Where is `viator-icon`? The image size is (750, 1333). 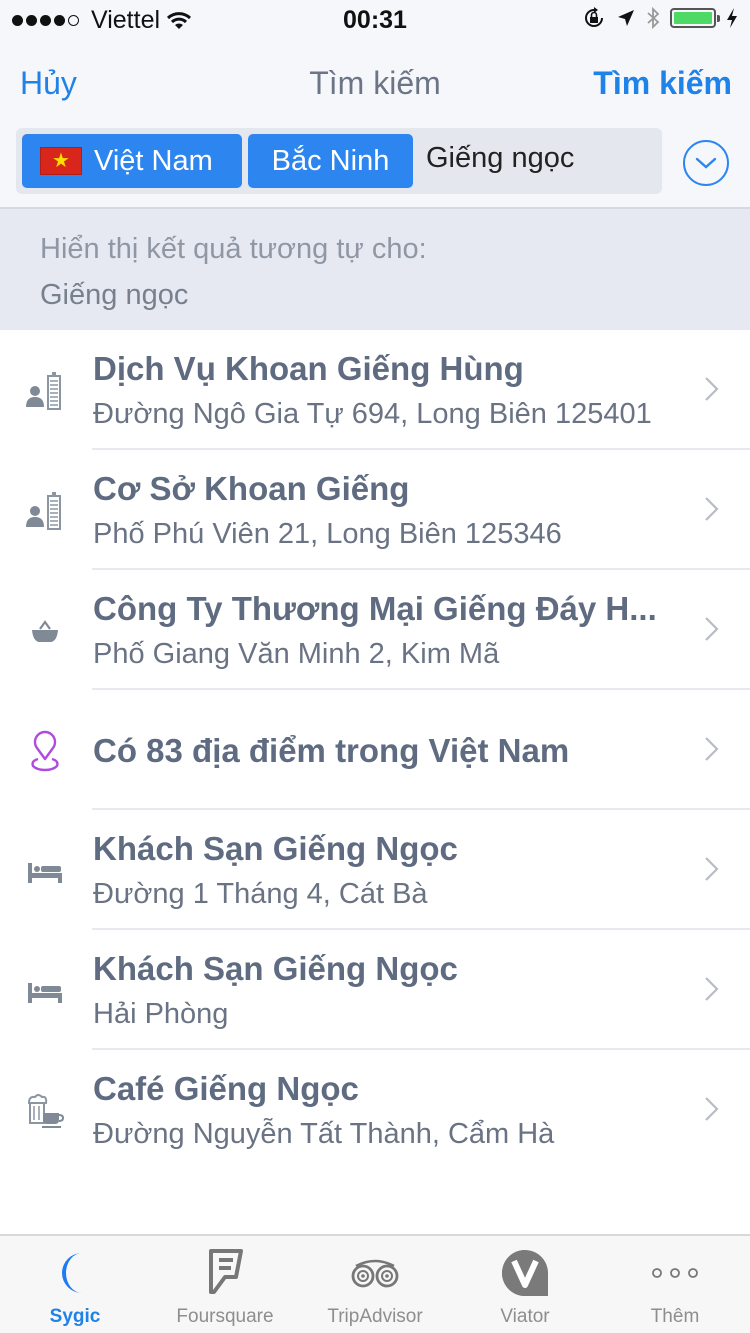 viator-icon is located at coordinates (525, 1273).